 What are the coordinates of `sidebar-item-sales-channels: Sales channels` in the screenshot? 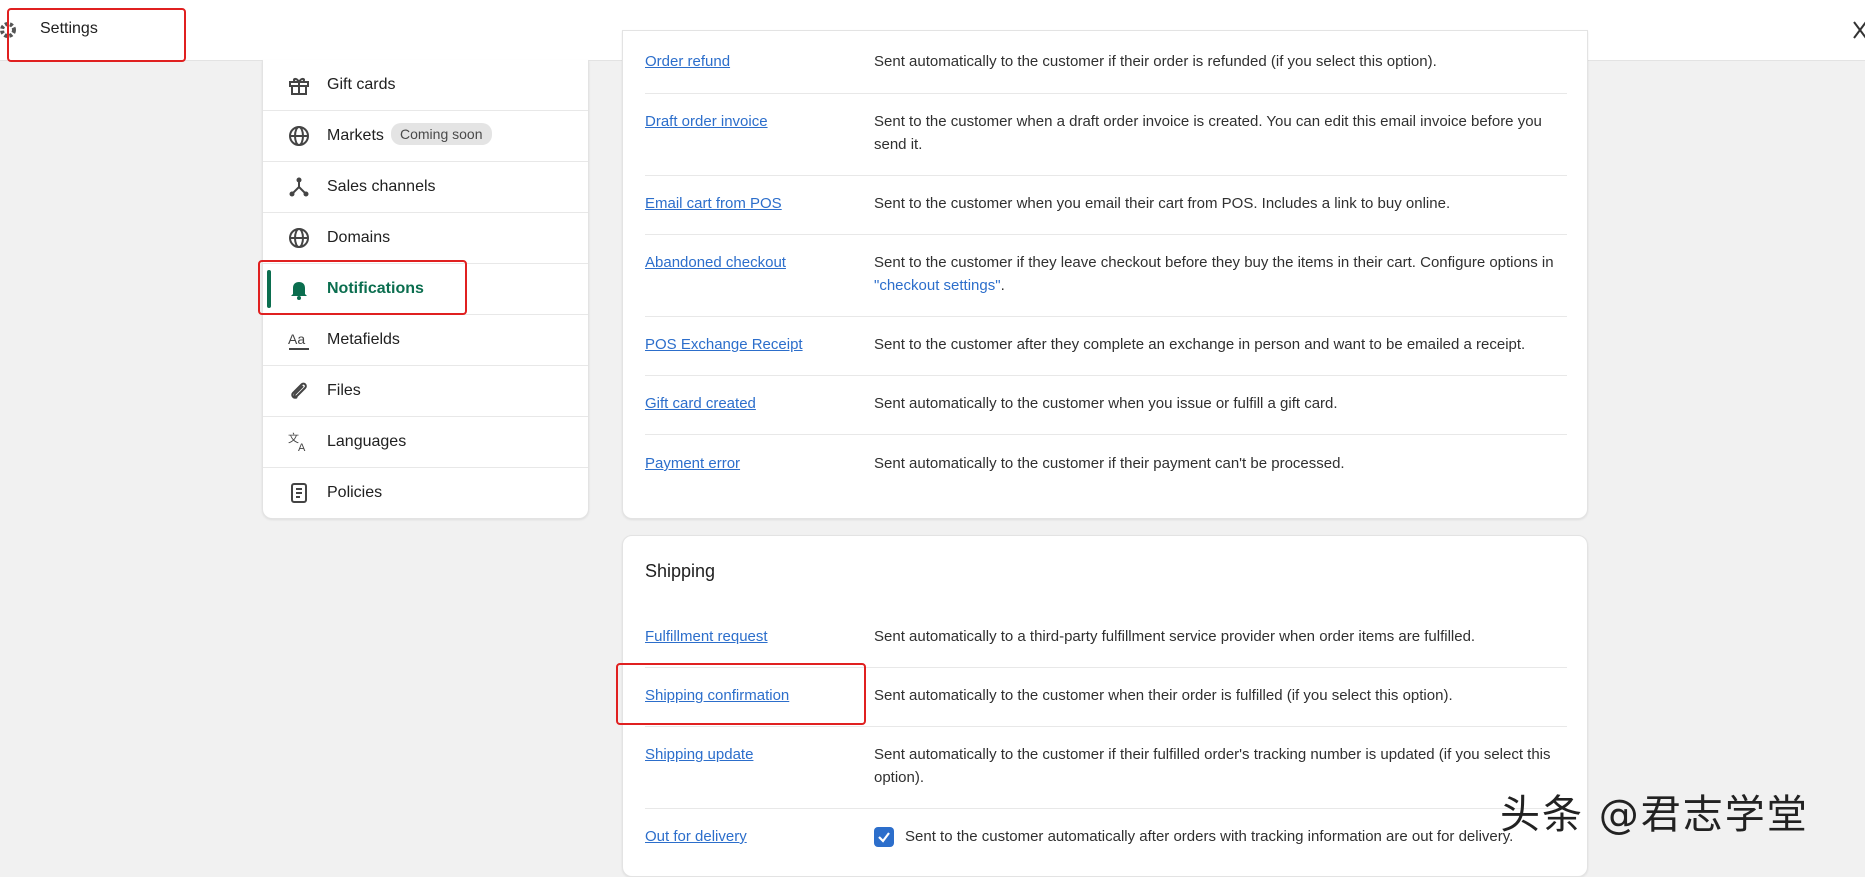 It's located at (425, 187).